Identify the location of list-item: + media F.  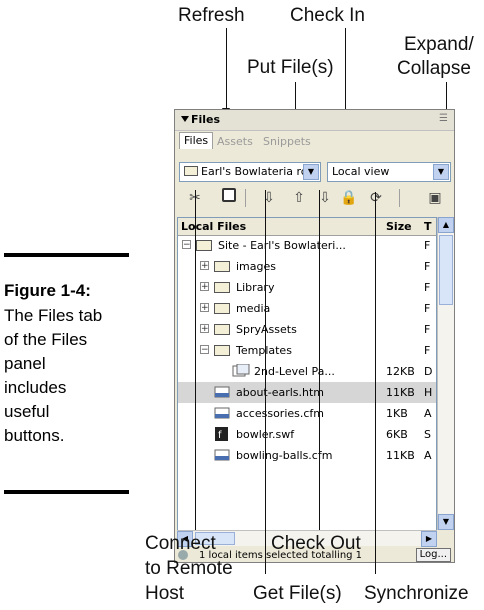
(307, 308).